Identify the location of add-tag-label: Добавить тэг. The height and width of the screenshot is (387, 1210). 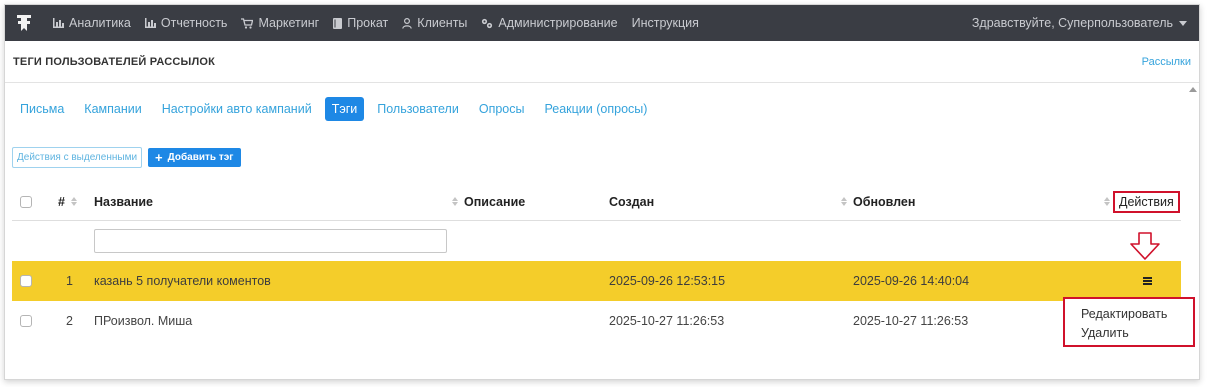
(200, 157).